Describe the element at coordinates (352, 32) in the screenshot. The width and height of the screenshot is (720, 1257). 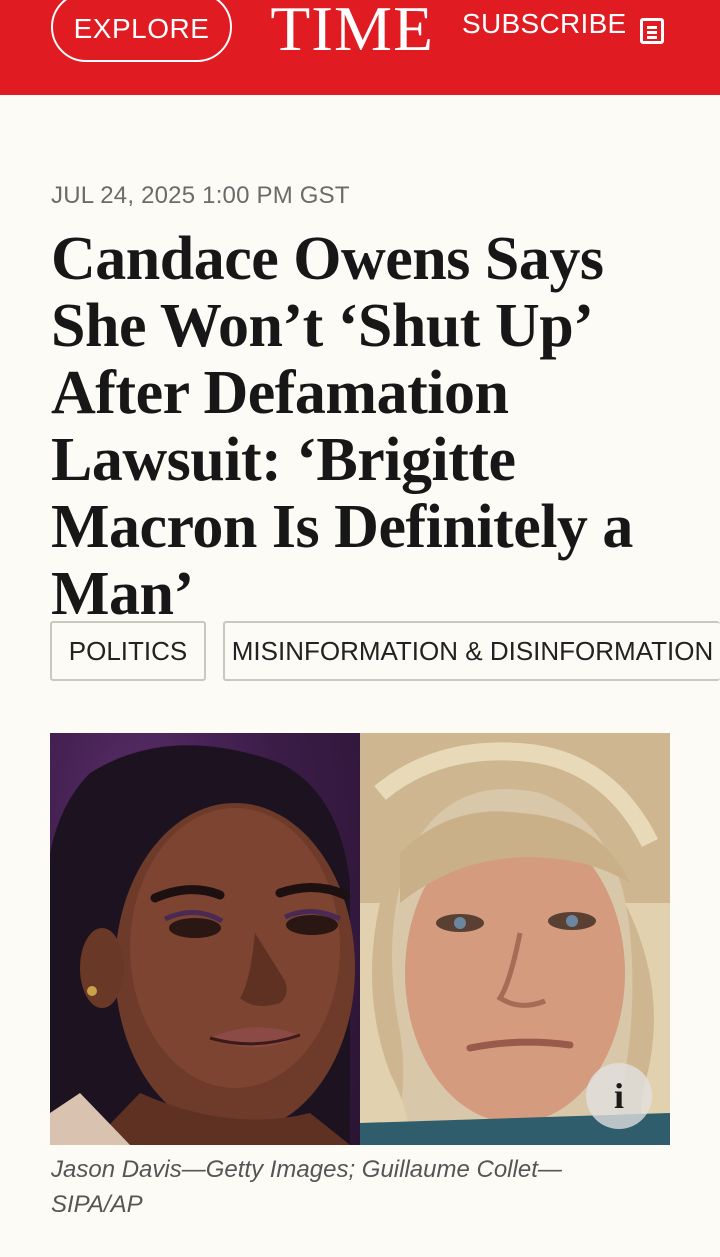
I see `time-logo: TIME` at that location.